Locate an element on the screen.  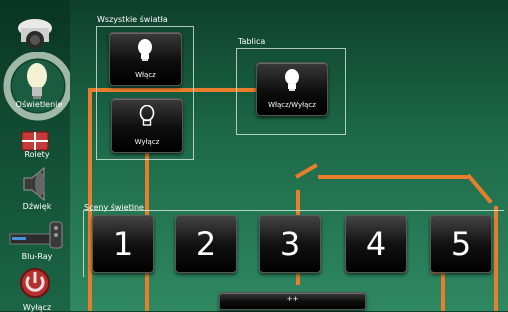
sidebar-item-label: Oświetlenie is located at coordinates (39, 104).